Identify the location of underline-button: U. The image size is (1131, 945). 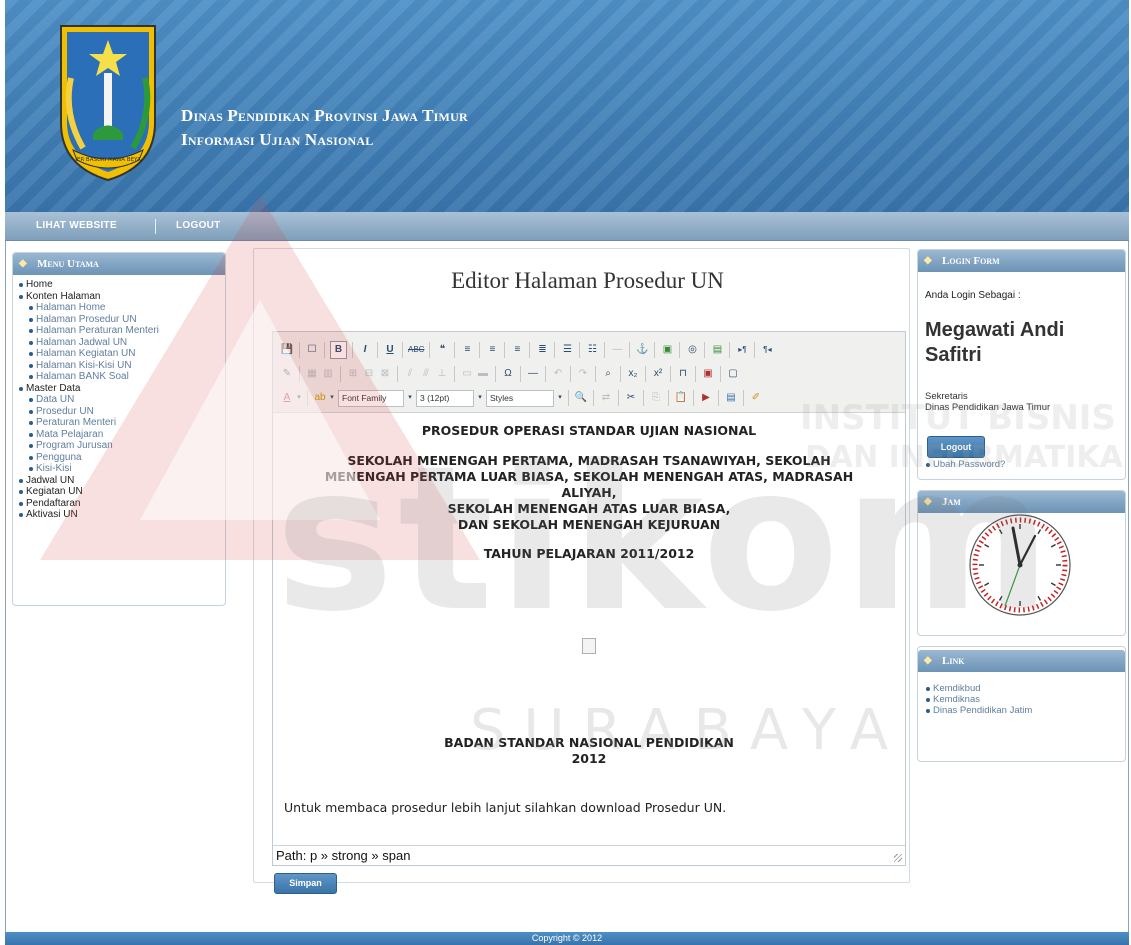
(390, 350).